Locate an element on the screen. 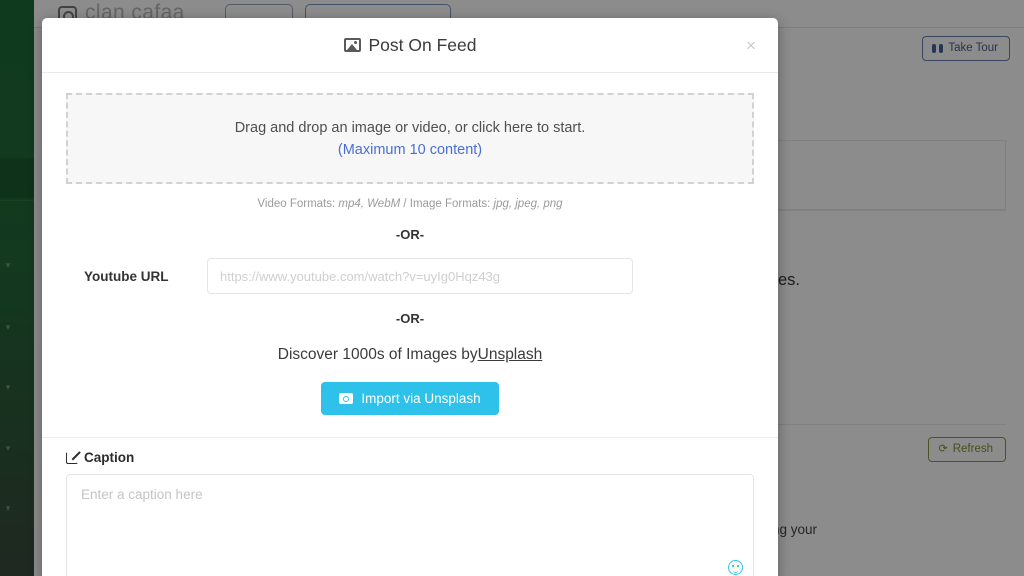 This screenshot has height=576, width=1024. caption-input is located at coordinates (410, 525).